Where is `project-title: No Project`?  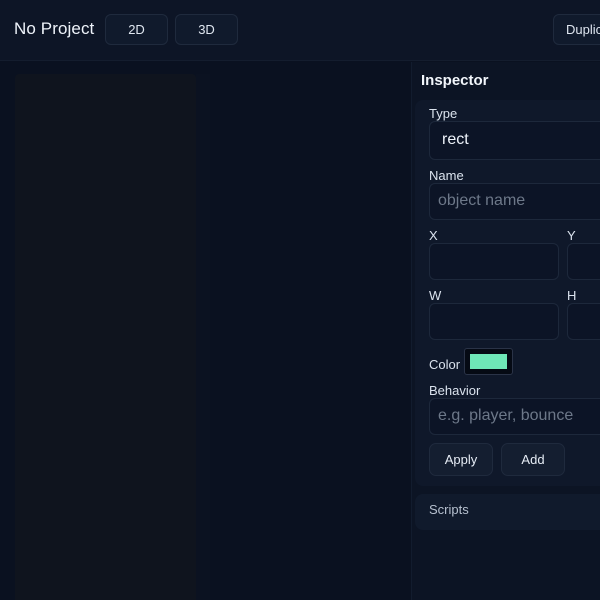
project-title: No Project is located at coordinates (54, 28).